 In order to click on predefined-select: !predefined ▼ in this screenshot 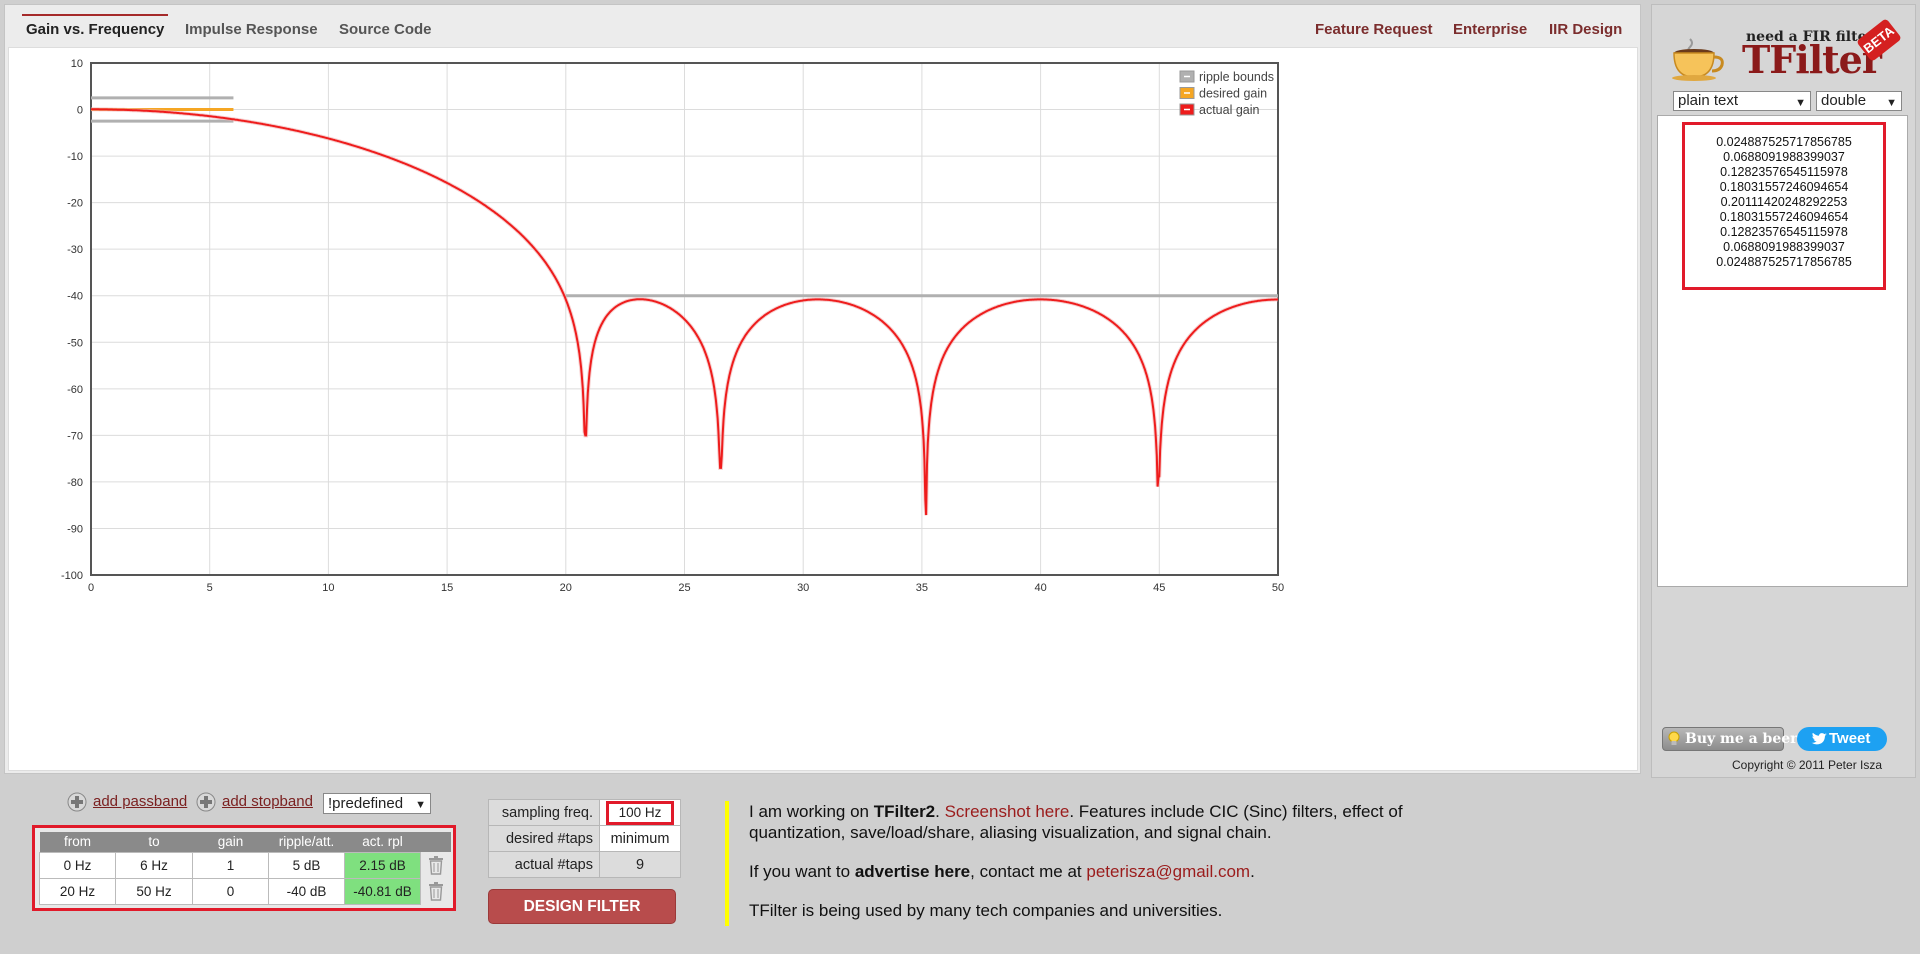, I will do `click(377, 803)`.